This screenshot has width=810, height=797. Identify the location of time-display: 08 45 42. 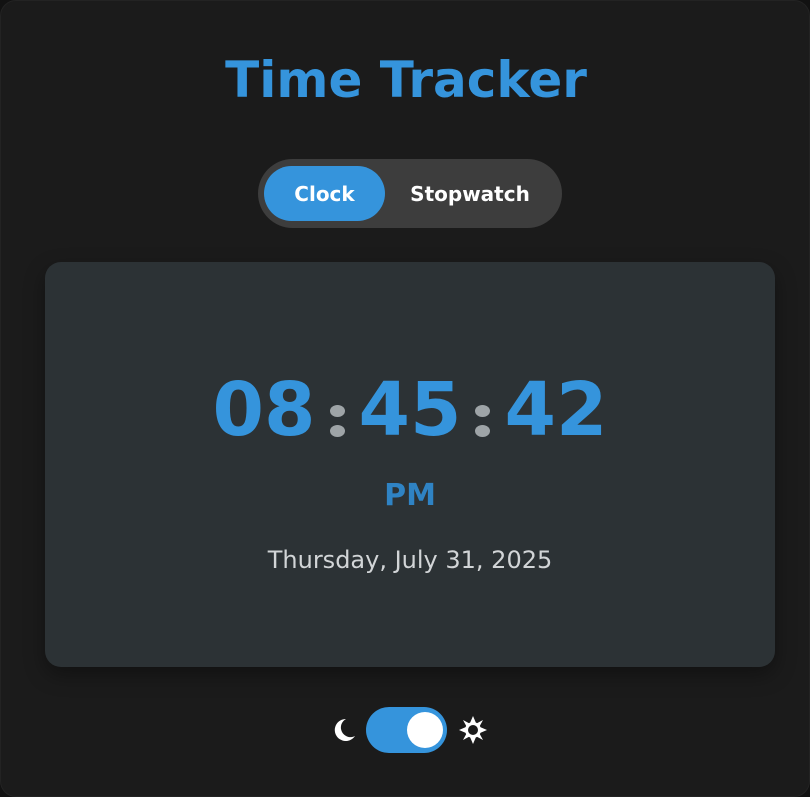
(410, 410).